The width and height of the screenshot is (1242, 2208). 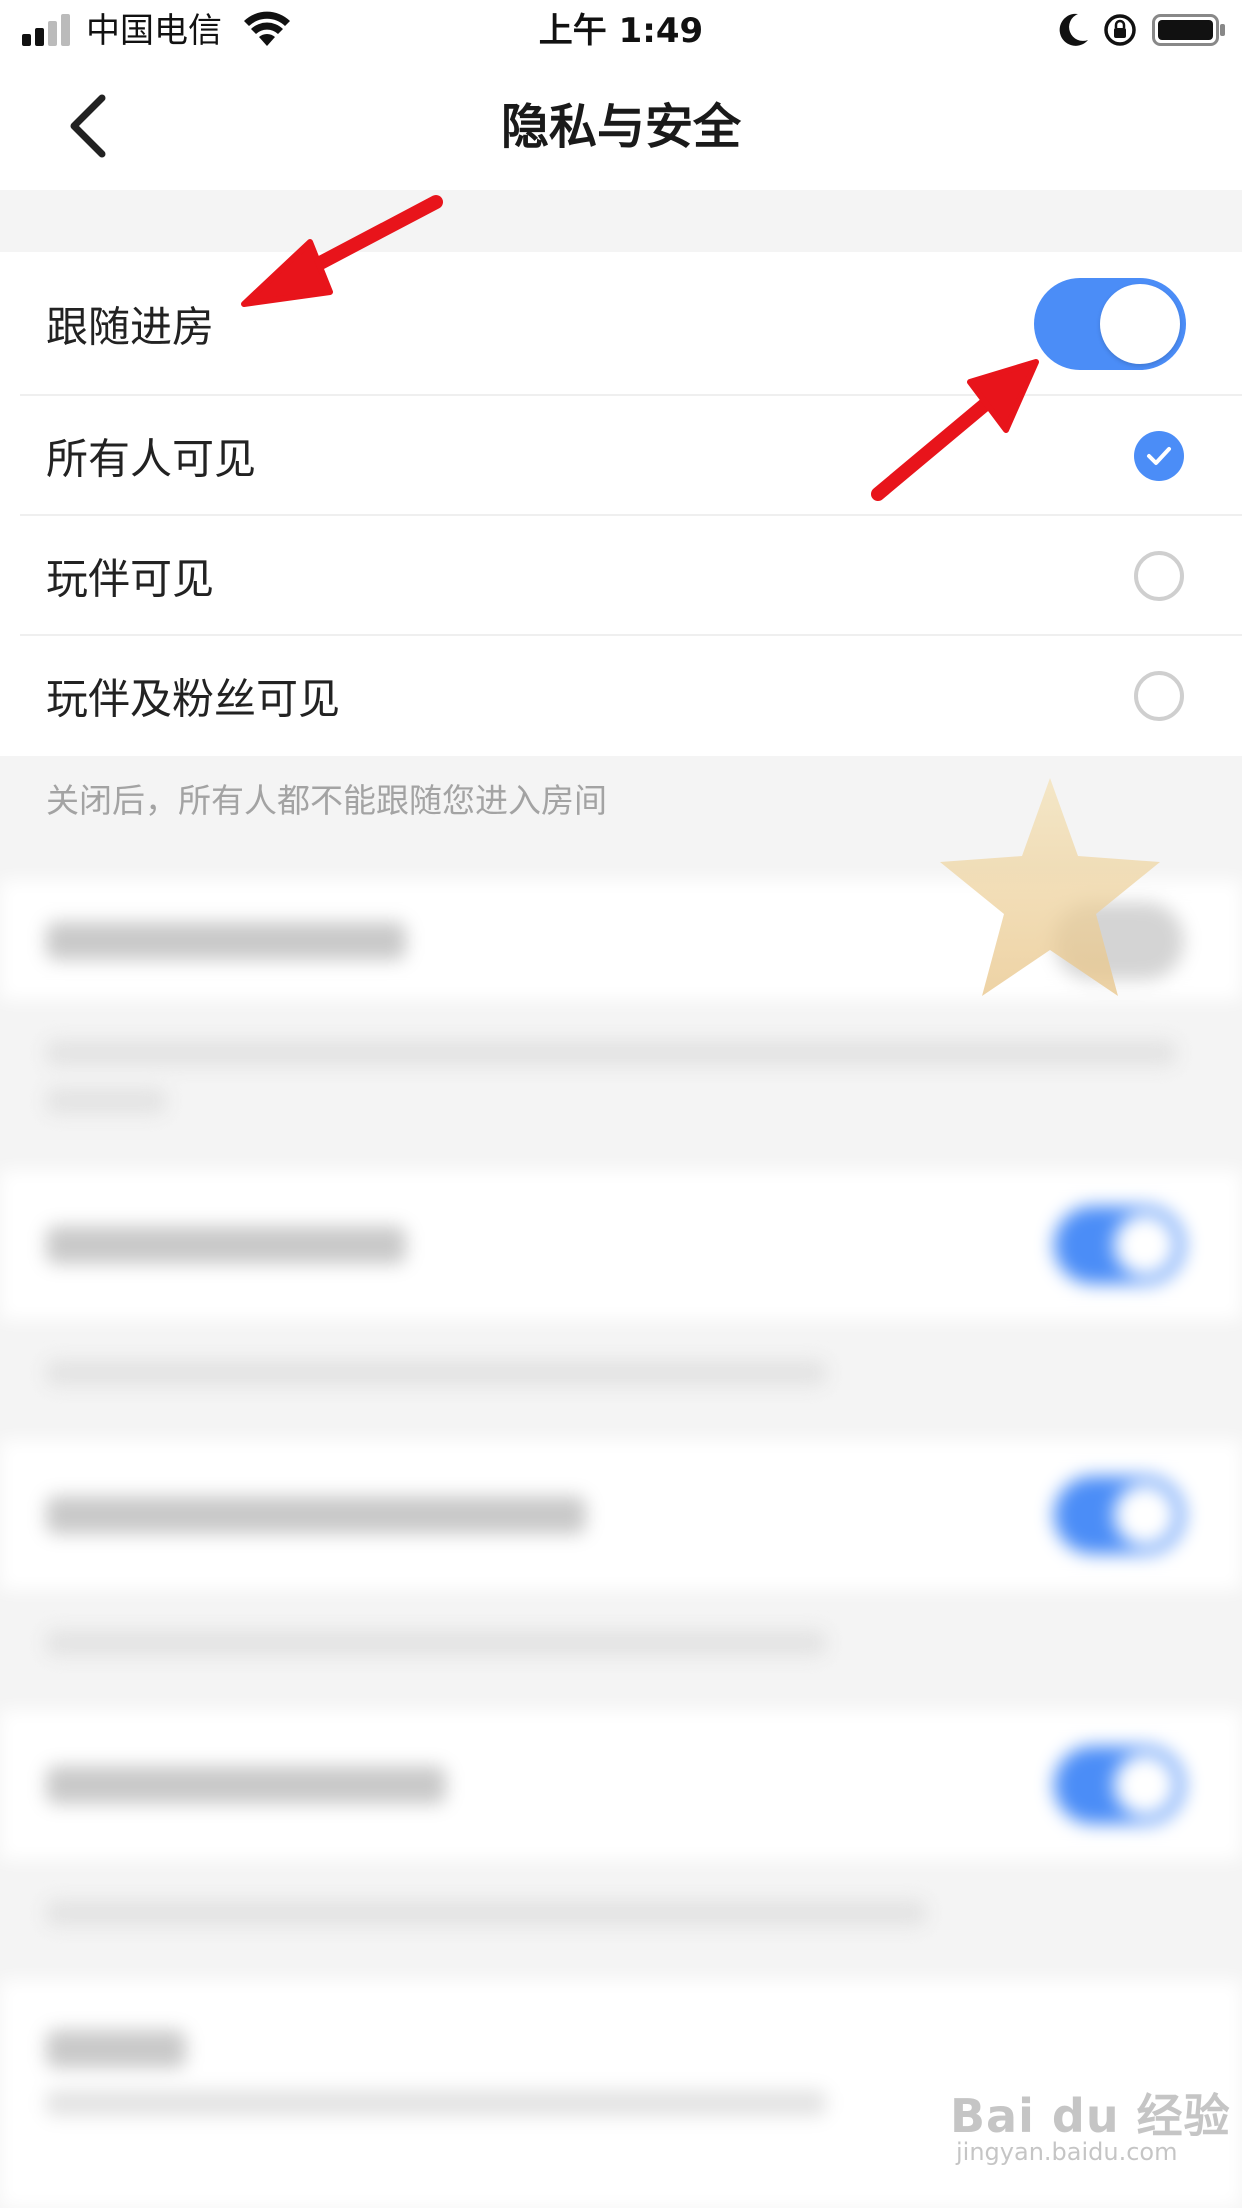 I want to click on check-icon, so click(x=1159, y=456).